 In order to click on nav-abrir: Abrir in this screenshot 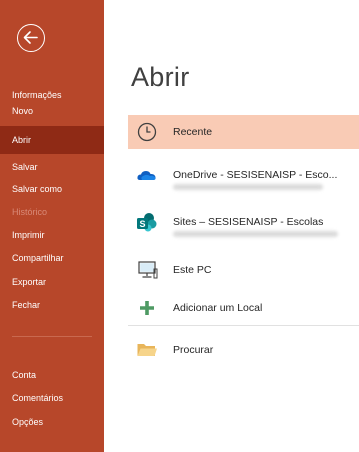, I will do `click(52, 140)`.